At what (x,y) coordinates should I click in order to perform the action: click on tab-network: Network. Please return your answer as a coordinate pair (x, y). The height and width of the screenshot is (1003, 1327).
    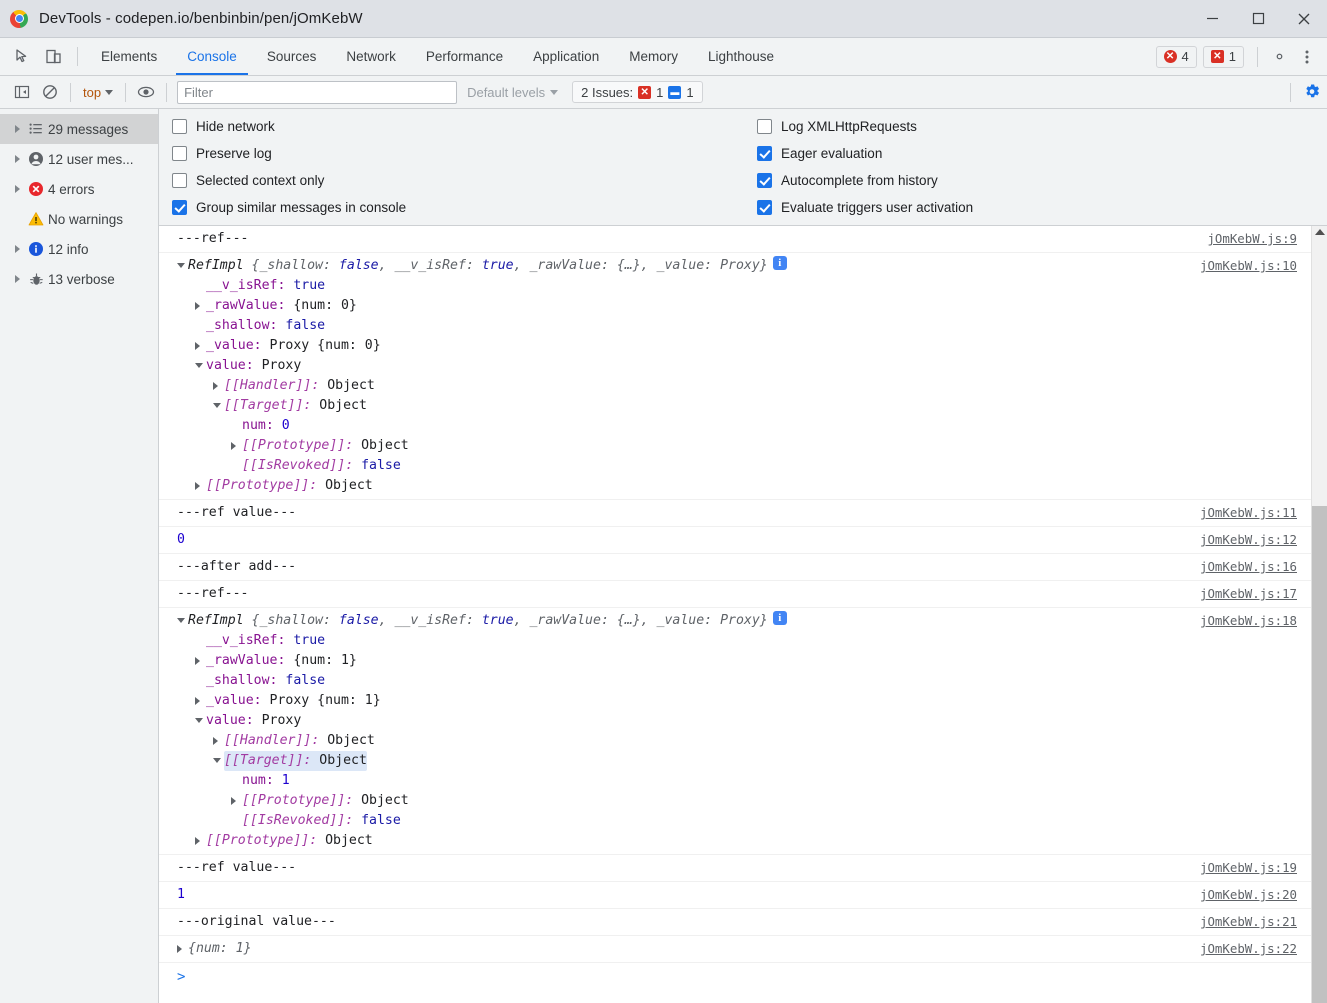
    Looking at the image, I should click on (371, 56).